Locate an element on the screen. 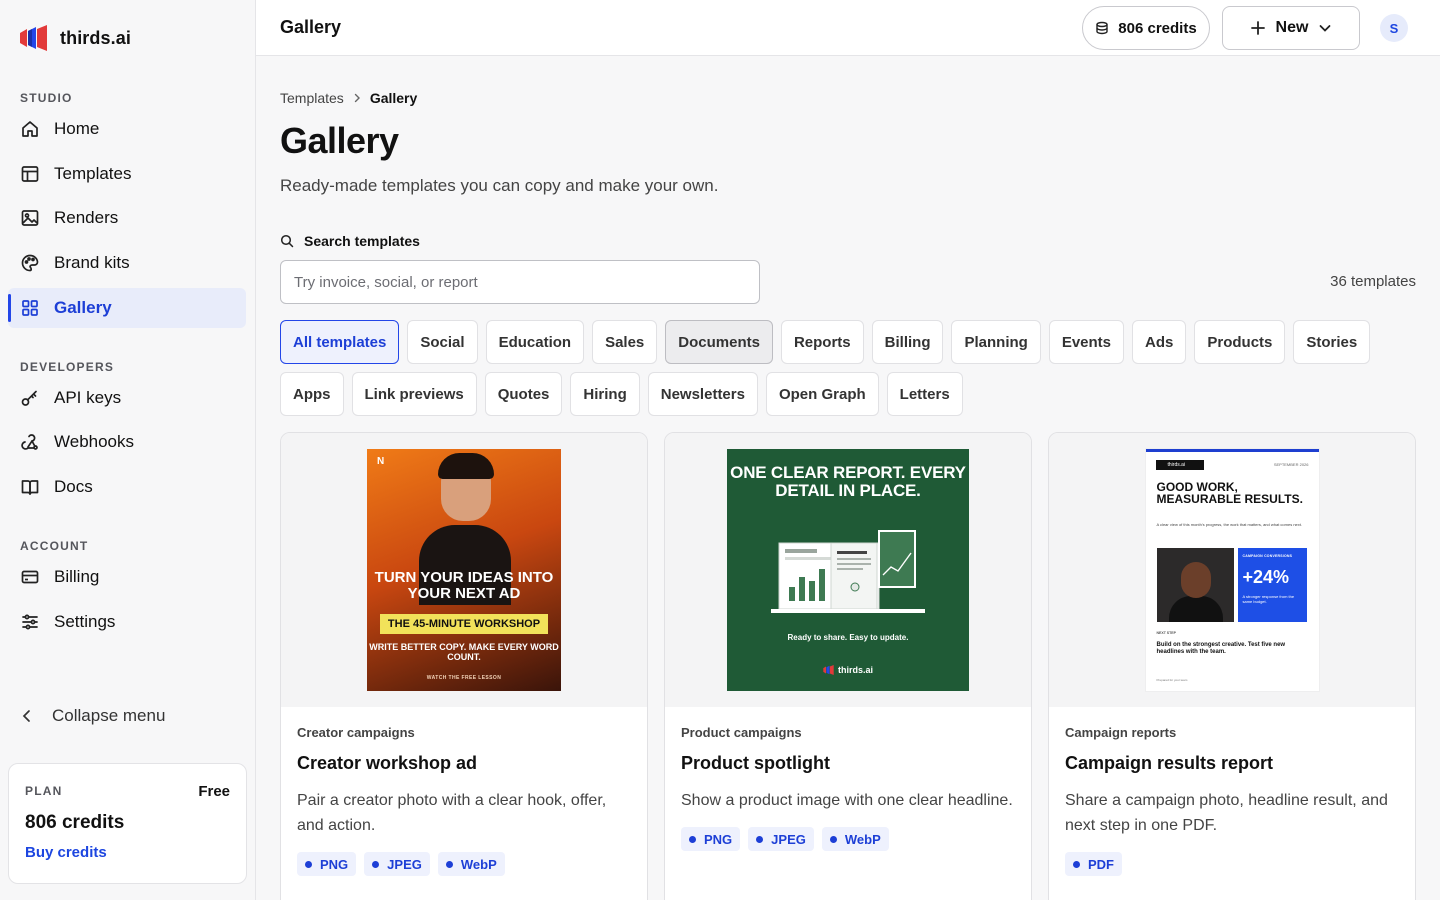 This screenshot has height=900, width=1440. chevron-right-icon is located at coordinates (357, 98).